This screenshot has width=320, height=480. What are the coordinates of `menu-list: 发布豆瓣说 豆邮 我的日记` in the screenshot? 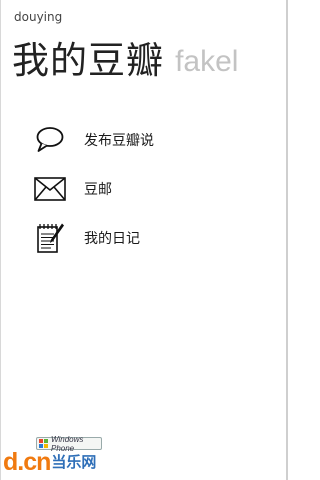 It's located at (94, 188).